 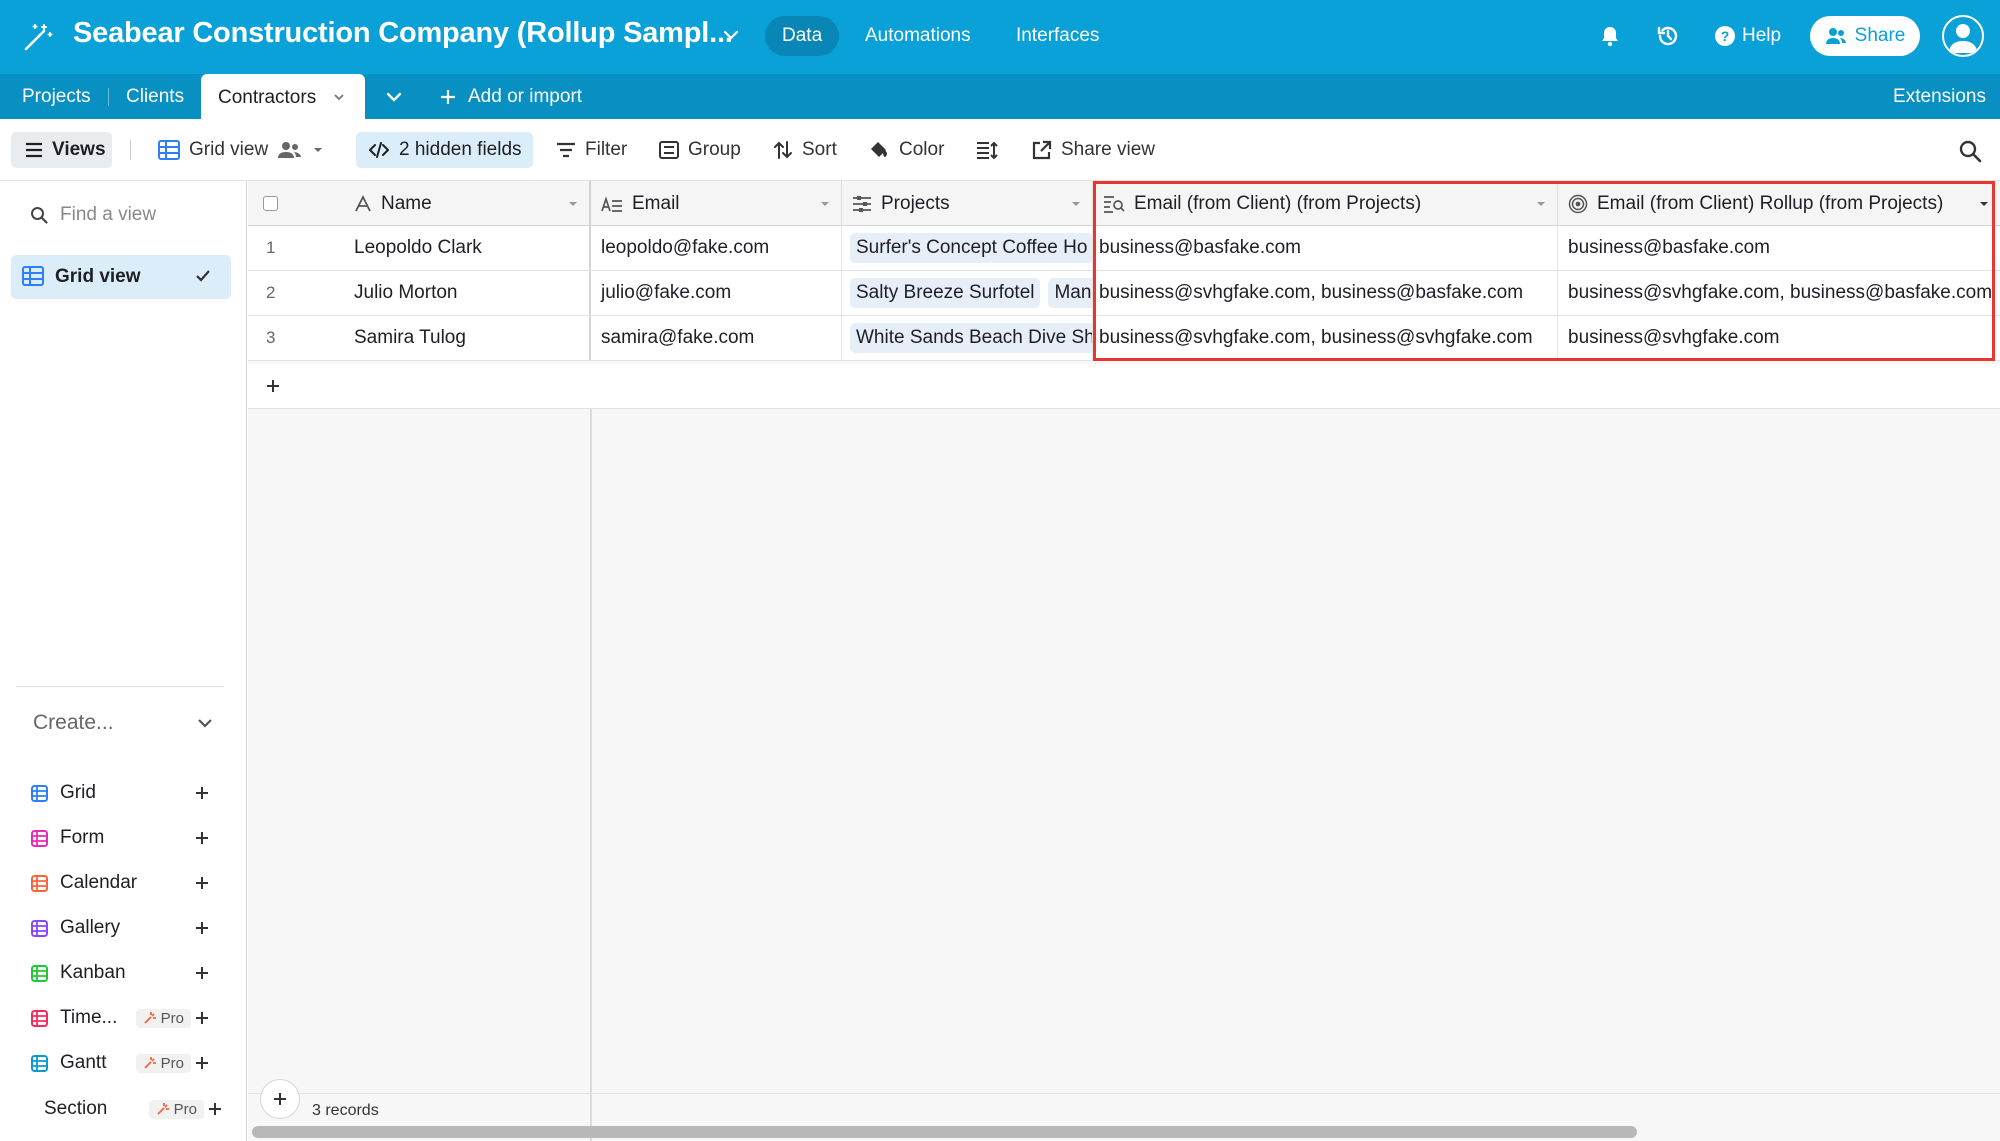 I want to click on cell-projects: White Sands Beach Dive Sh, so click(x=967, y=338).